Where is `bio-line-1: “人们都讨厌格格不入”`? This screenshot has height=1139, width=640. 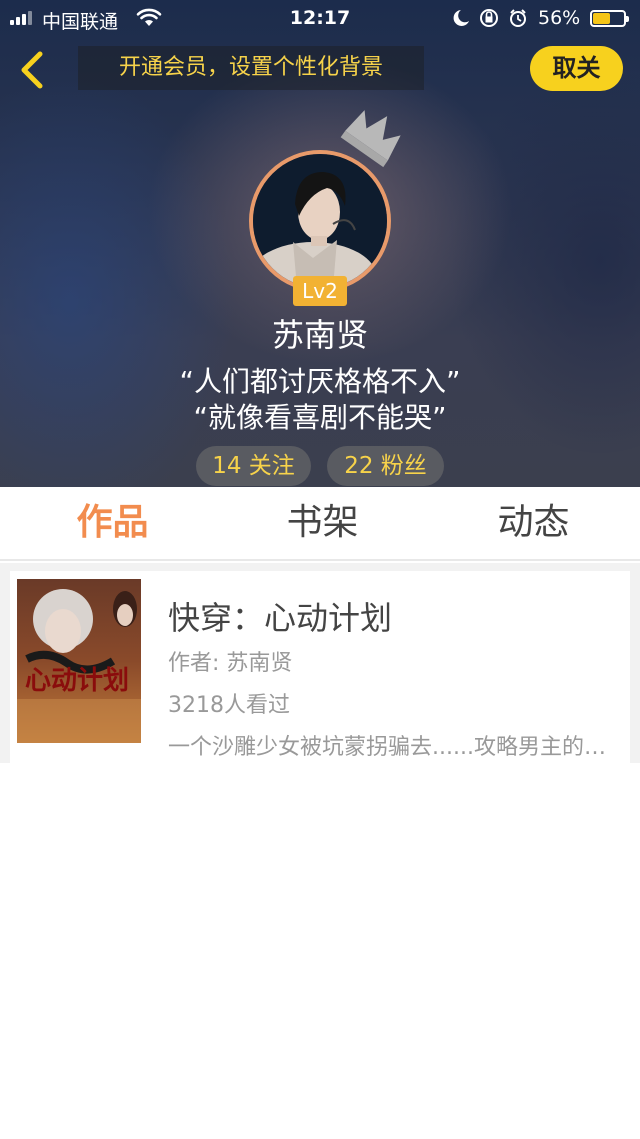 bio-line-1: “人们都讨厌格格不入” is located at coordinates (320, 381).